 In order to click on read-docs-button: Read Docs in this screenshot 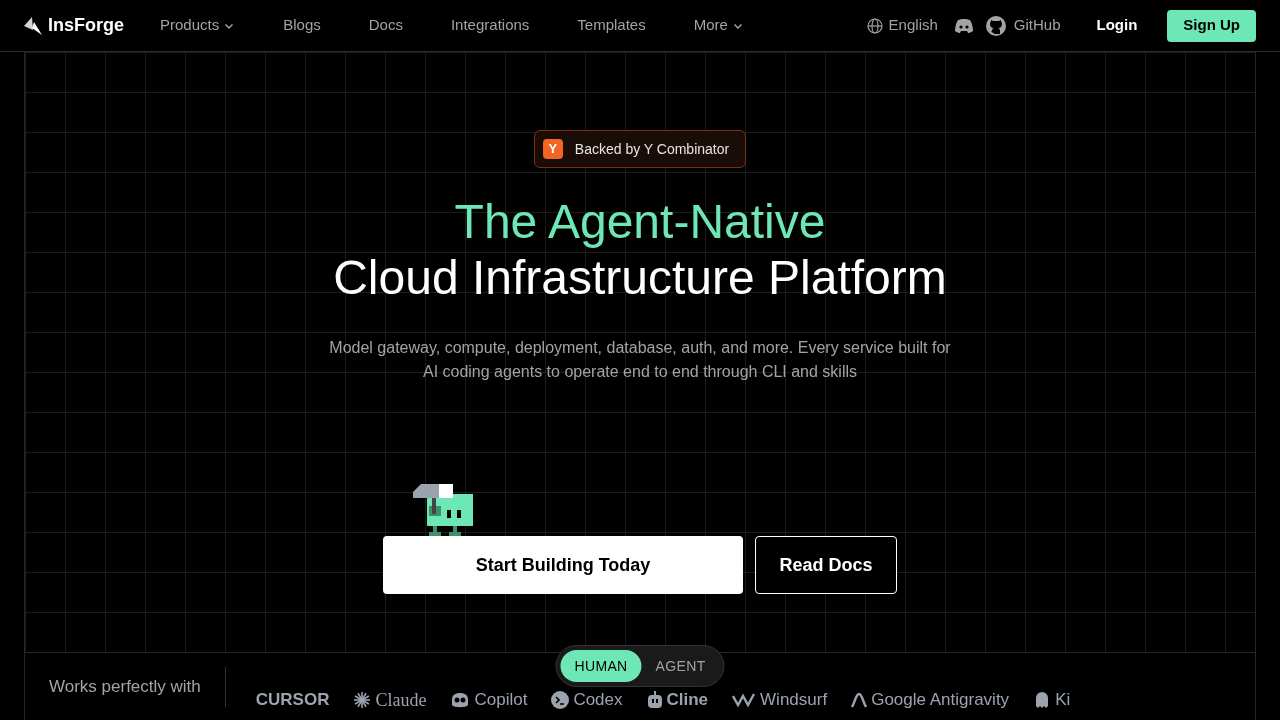, I will do `click(826, 565)`.